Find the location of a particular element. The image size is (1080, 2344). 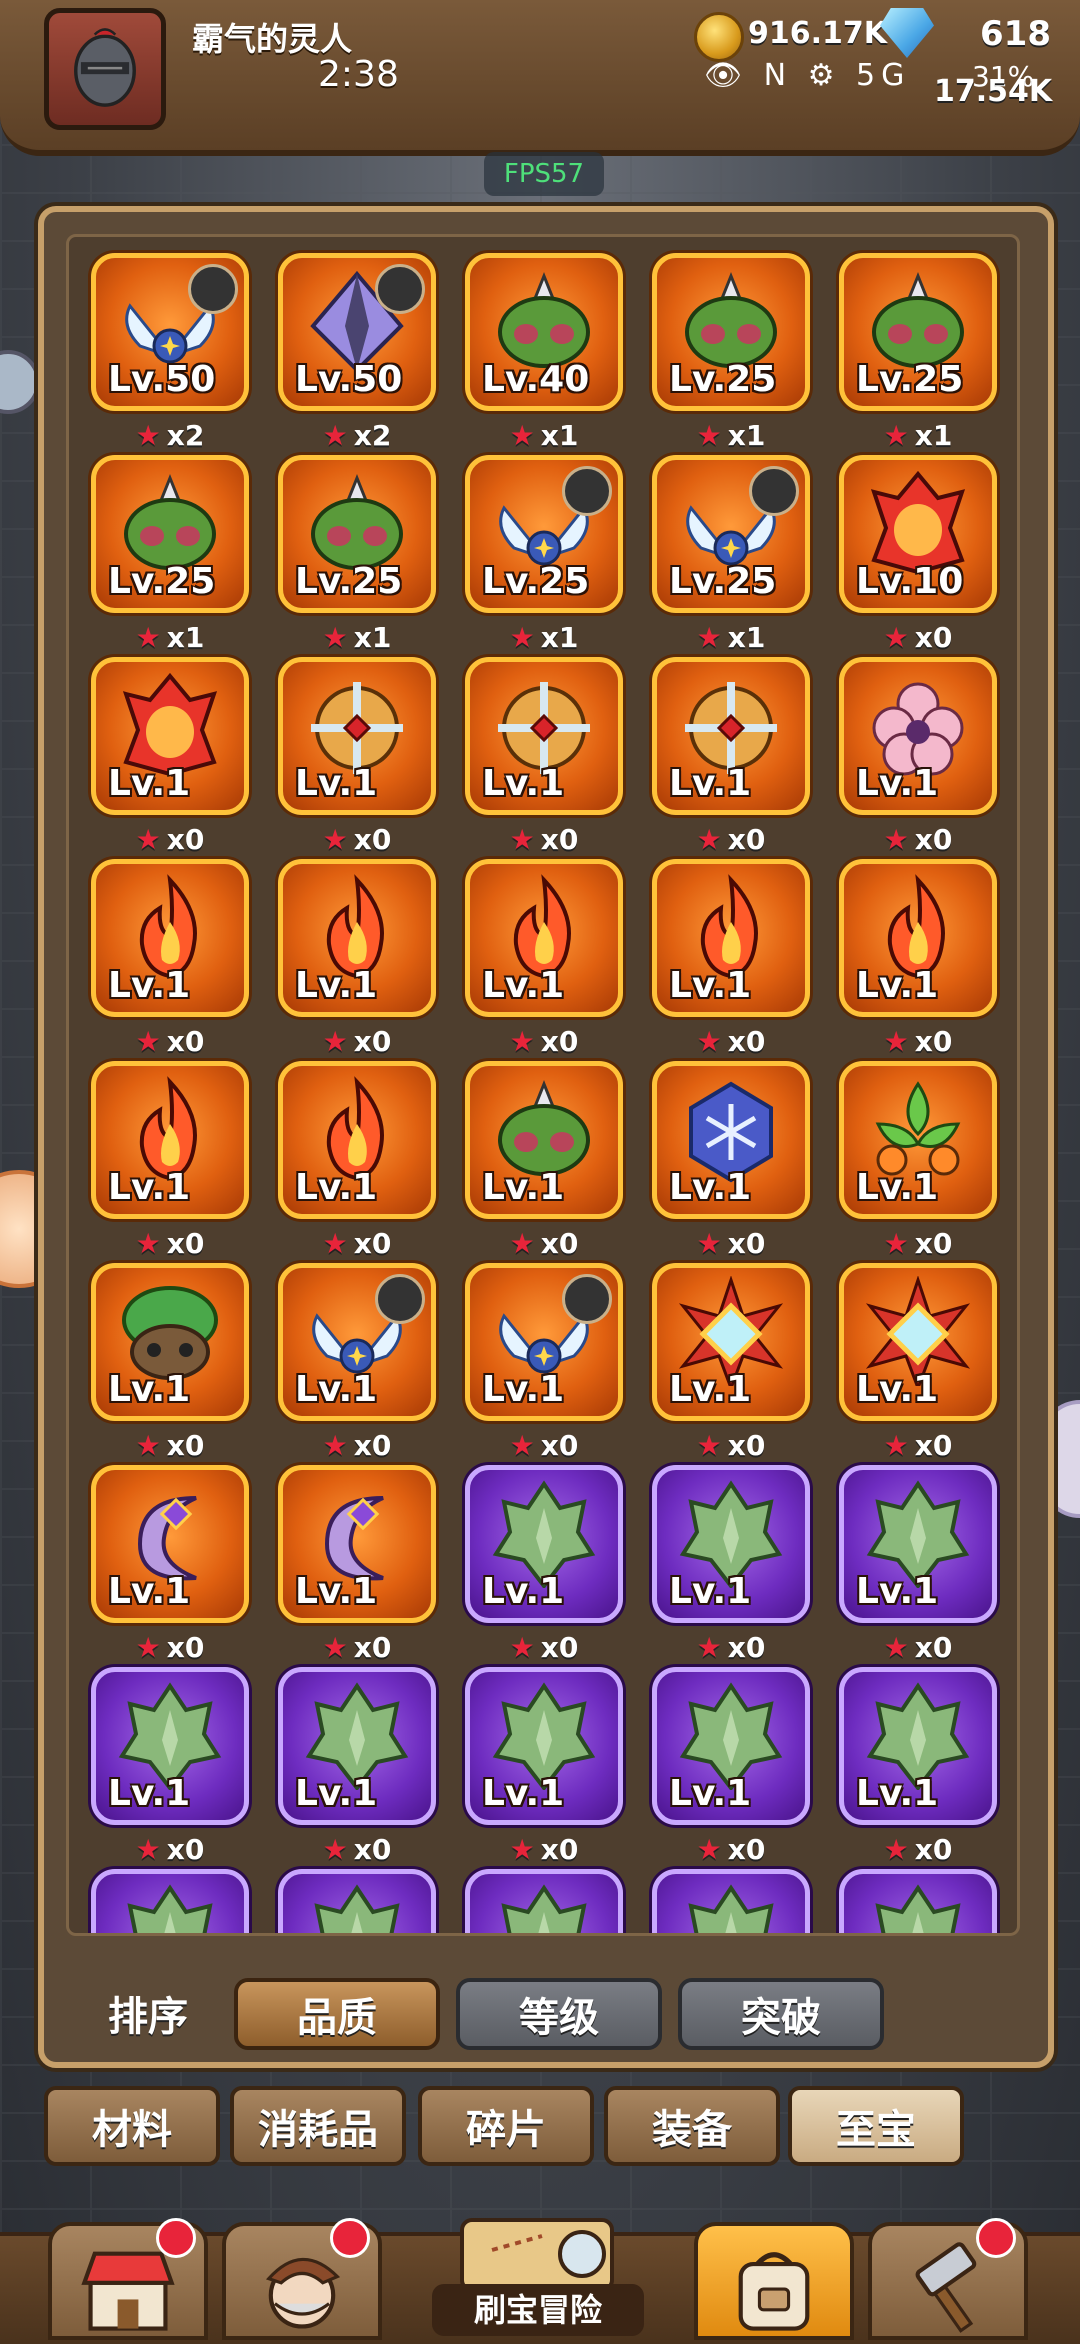

item-slot: Lv.40 ★ x1 is located at coordinates (544, 352).